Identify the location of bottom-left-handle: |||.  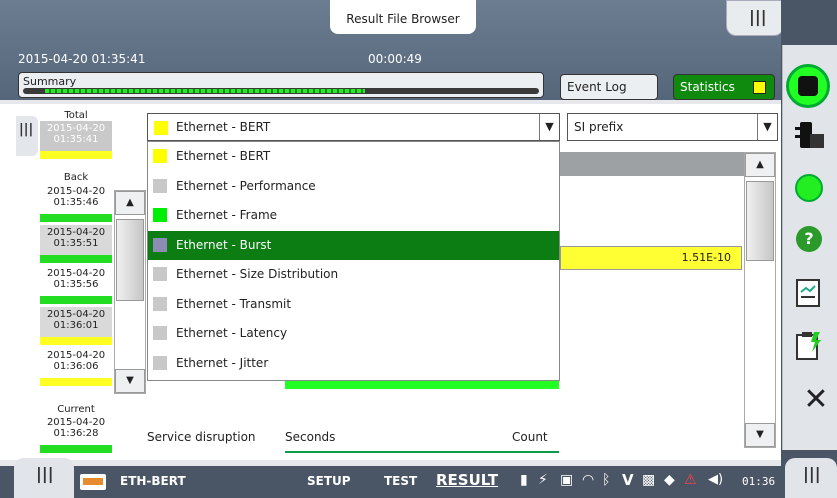
(44, 478).